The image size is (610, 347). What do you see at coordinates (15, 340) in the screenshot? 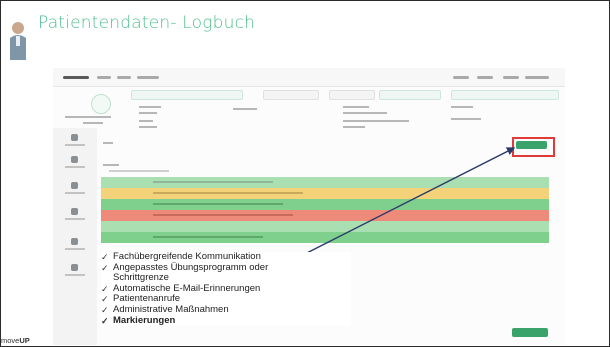
I see `brand-logo: moveUP` at bounding box center [15, 340].